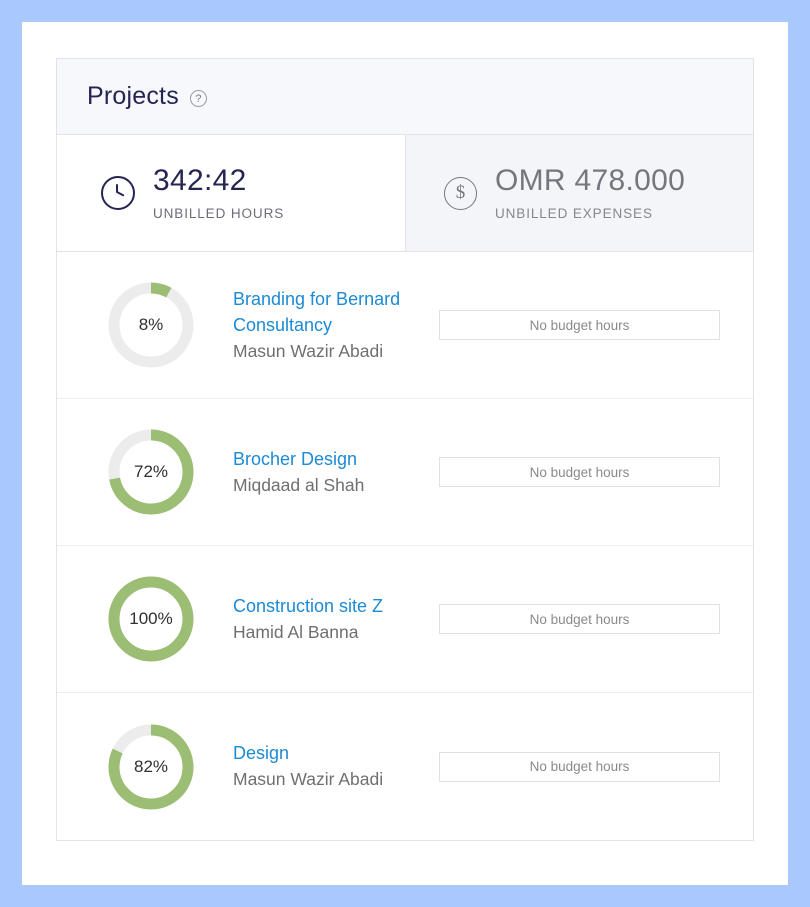 This screenshot has height=907, width=810. I want to click on stat-tab-unbilled-expenses: $ OMR 478.000 UNBILLED EXPENSES, so click(579, 193).